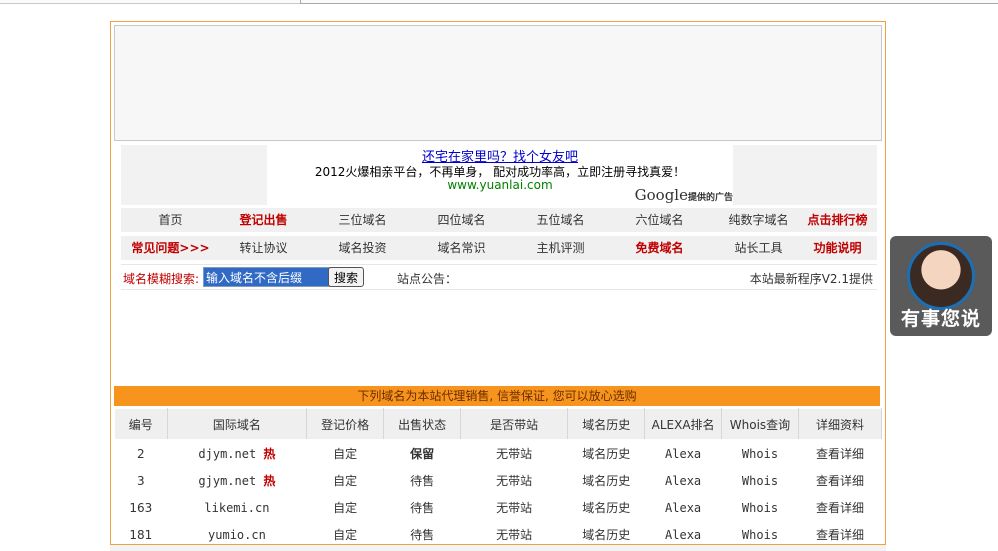  Describe the element at coordinates (422, 424) in the screenshot. I see `col-header-status: 出售状态` at that location.